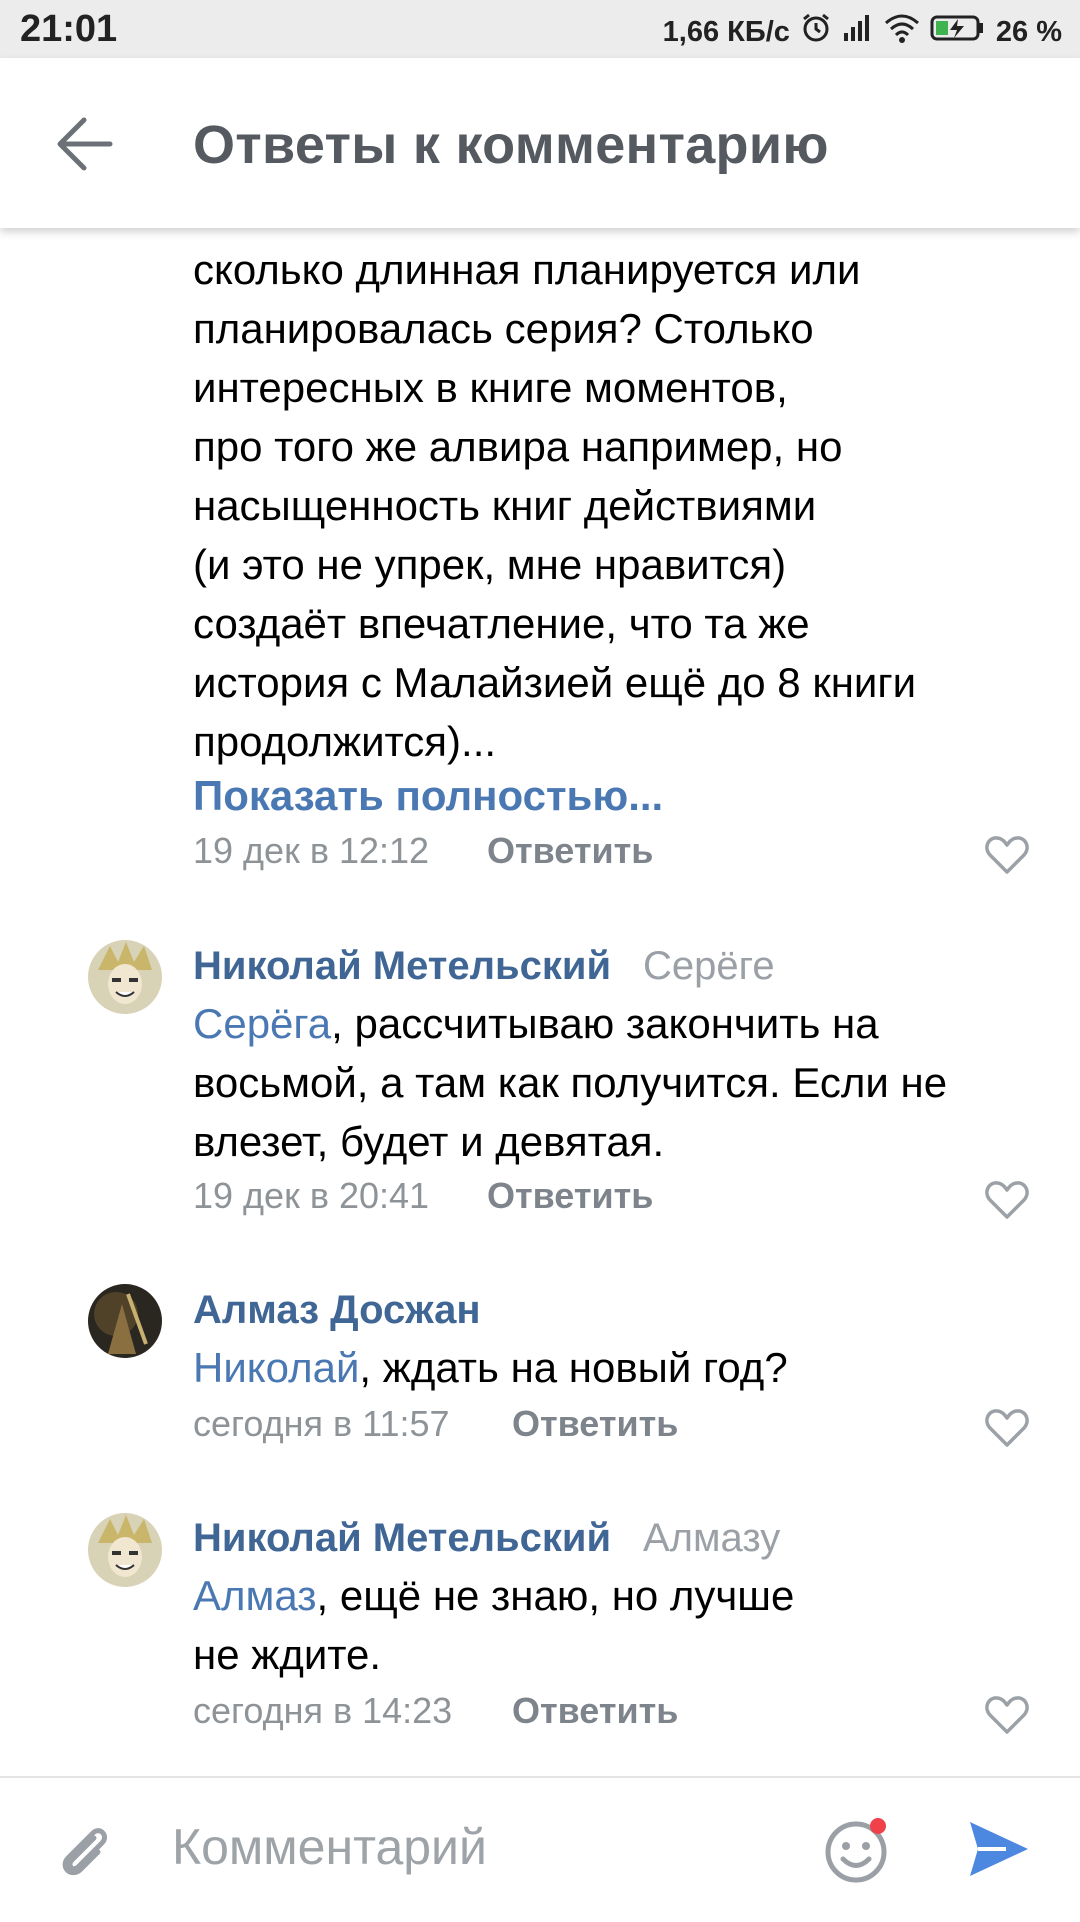 The height and width of the screenshot is (1922, 1080). Describe the element at coordinates (490, 564) in the screenshot. I see `comment-text-line: (и это не упрек, мне нравится)` at that location.